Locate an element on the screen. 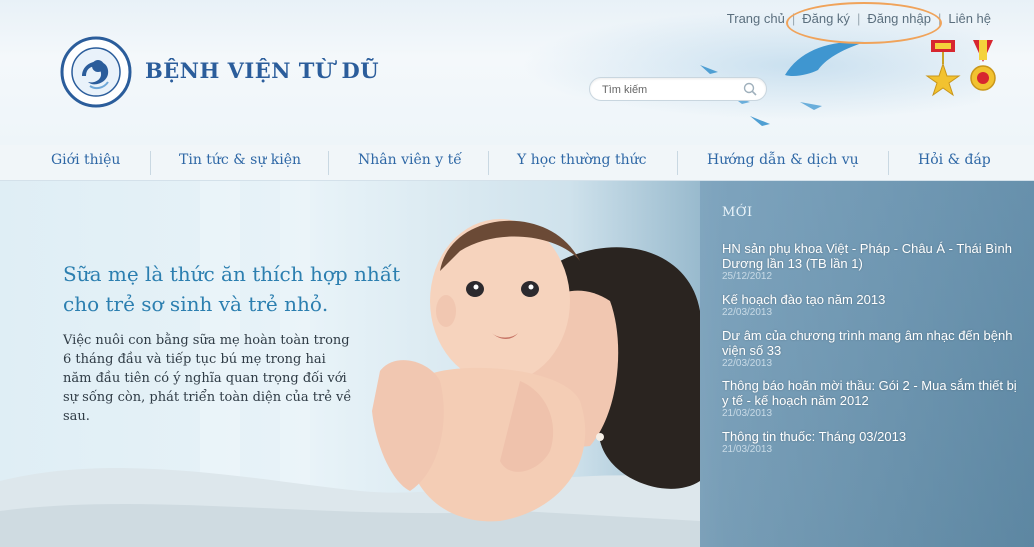 Image resolution: width=1034 pixels, height=547 pixels. search-icon is located at coordinates (750, 89).